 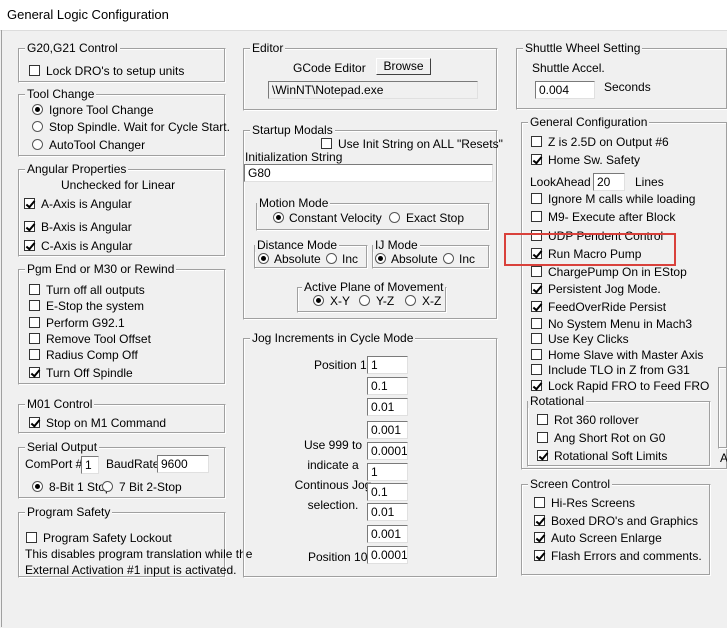 What do you see at coordinates (432, 301) in the screenshot?
I see `plane-xz-label: X-Z` at bounding box center [432, 301].